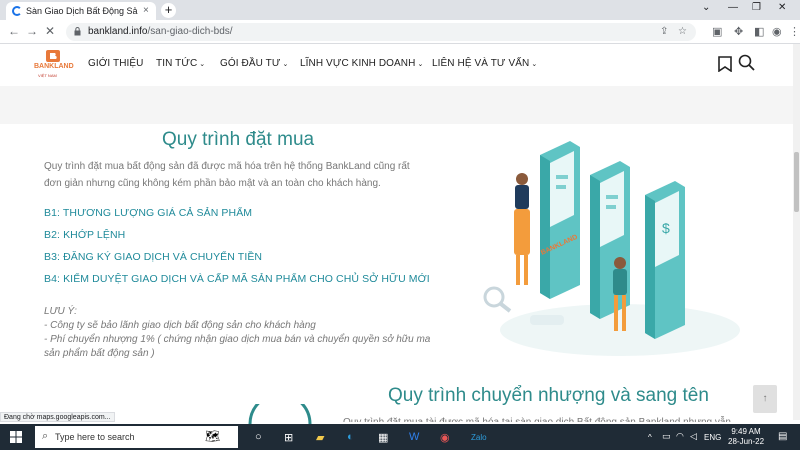 The height and width of the screenshot is (450, 800). What do you see at coordinates (706, 7) in the screenshot?
I see `tab-search-icon: ⌄` at bounding box center [706, 7].